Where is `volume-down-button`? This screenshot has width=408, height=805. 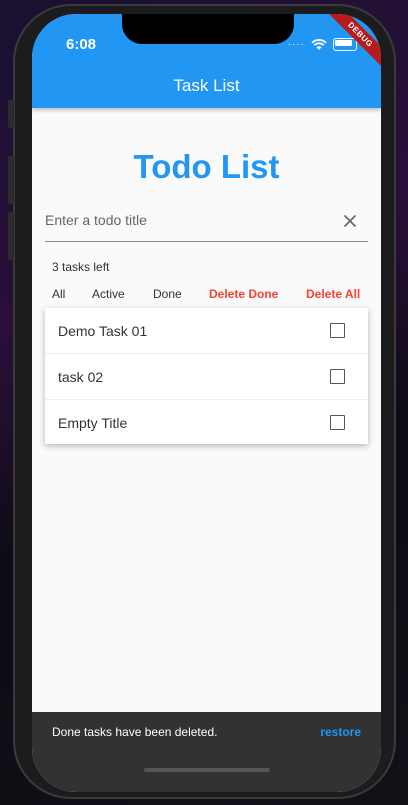
volume-down-button is located at coordinates (11, 236).